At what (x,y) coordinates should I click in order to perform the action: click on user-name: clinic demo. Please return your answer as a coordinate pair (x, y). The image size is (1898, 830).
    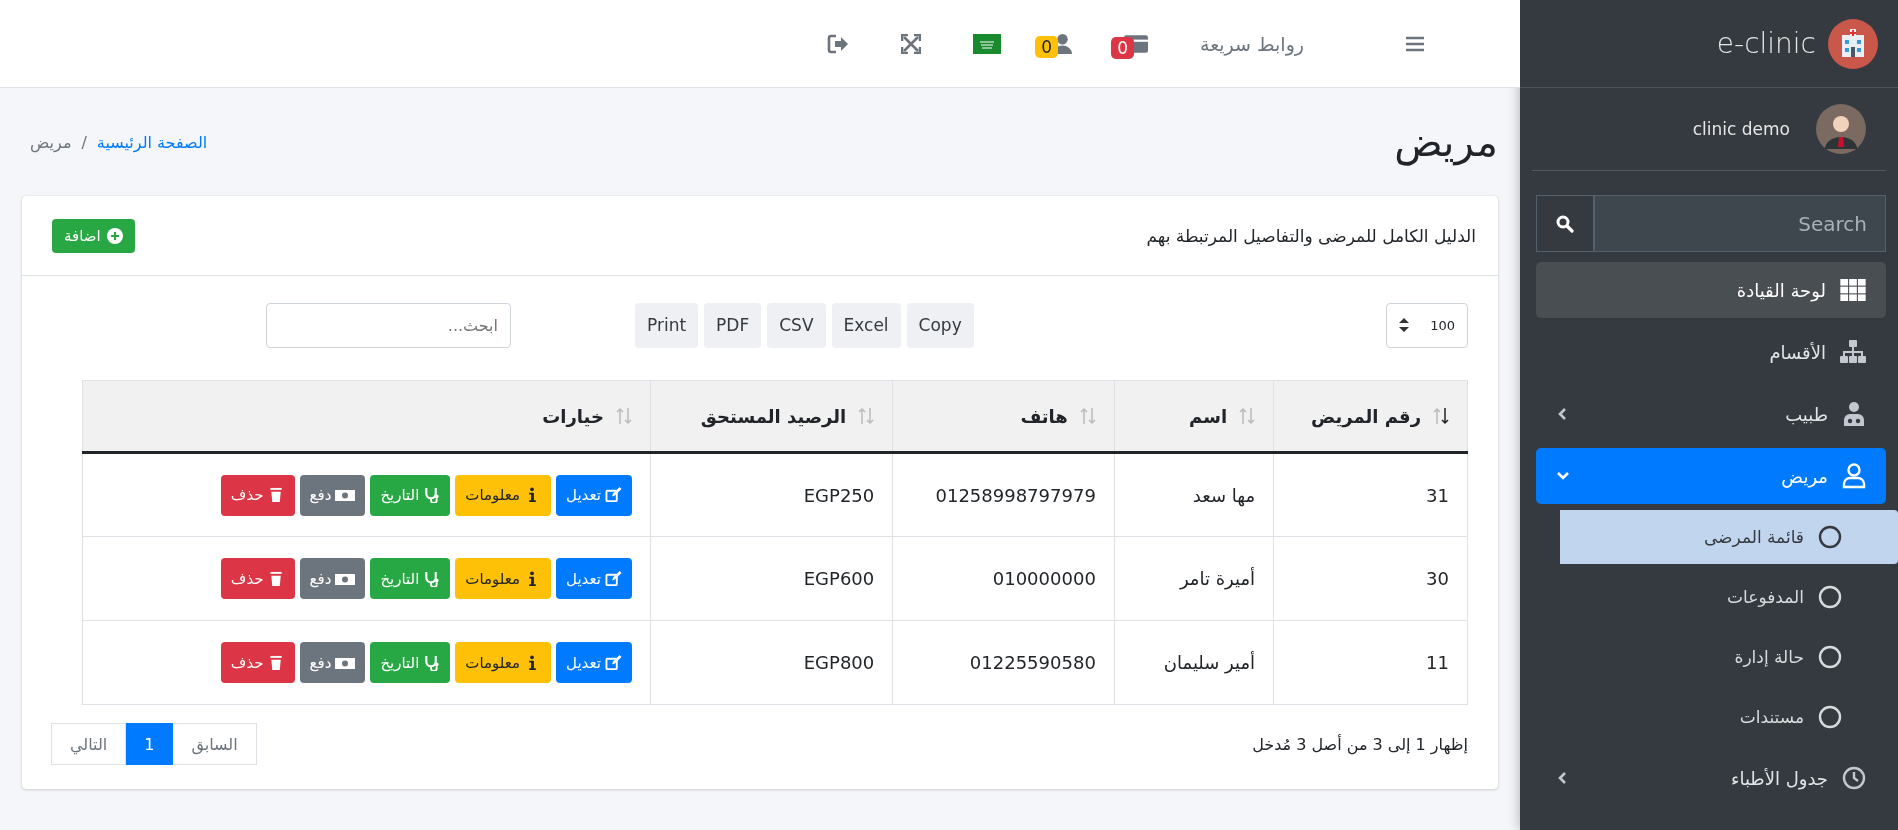
    Looking at the image, I should click on (1741, 129).